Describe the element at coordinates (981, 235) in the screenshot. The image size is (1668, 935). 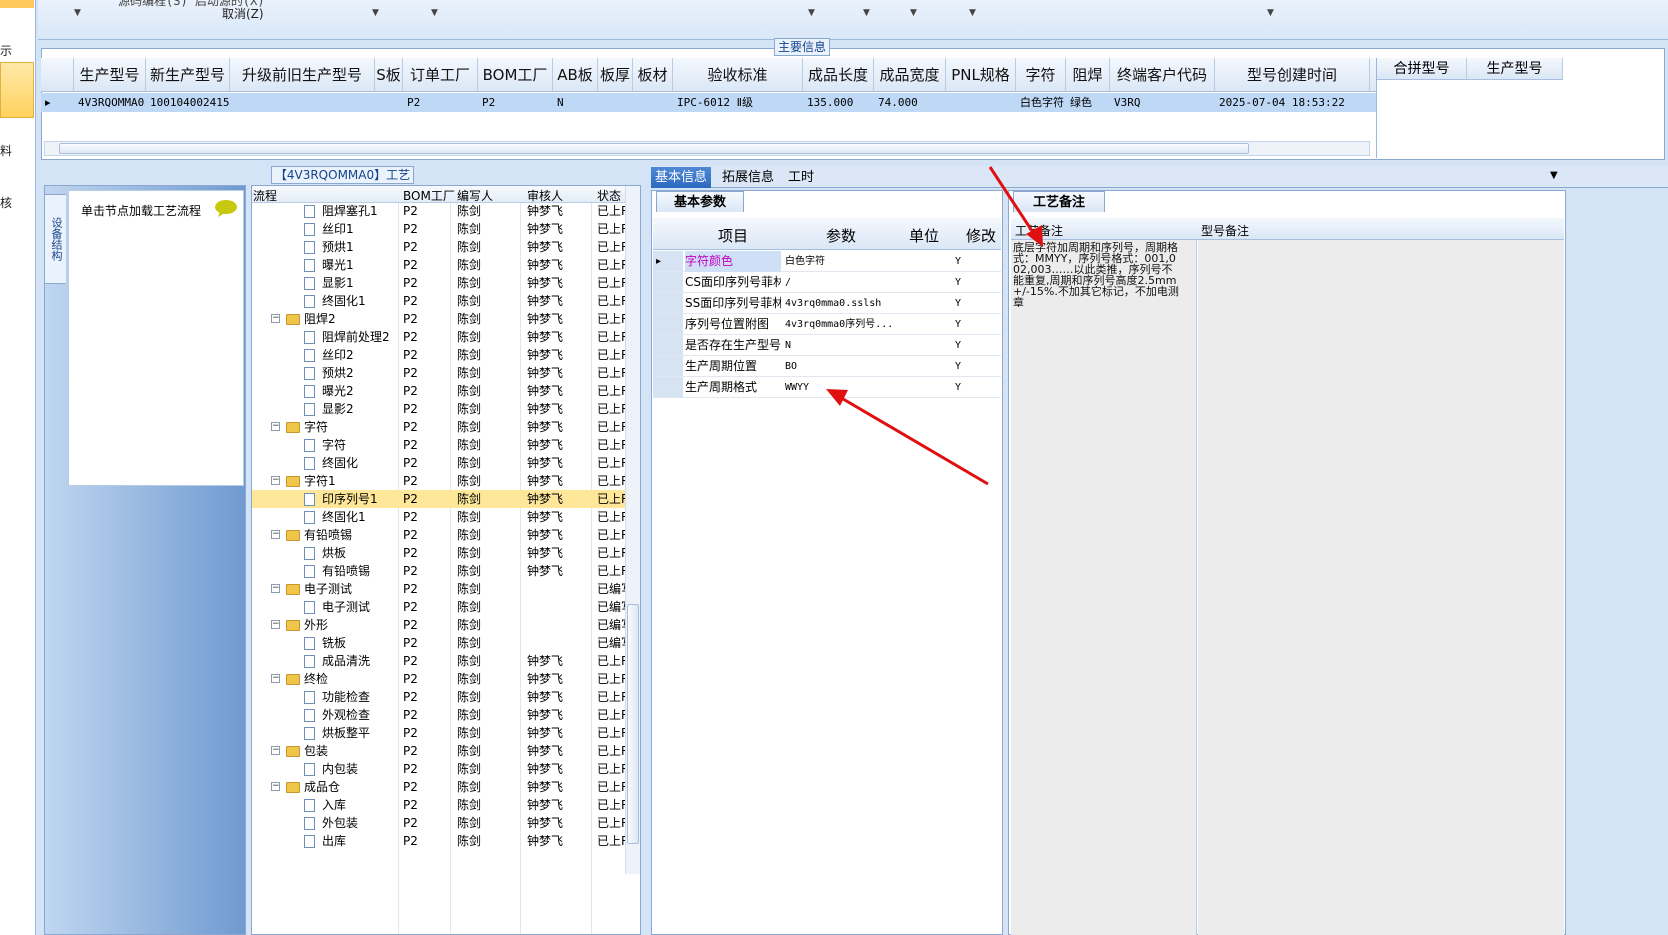
I see `col-modify: 修改` at that location.